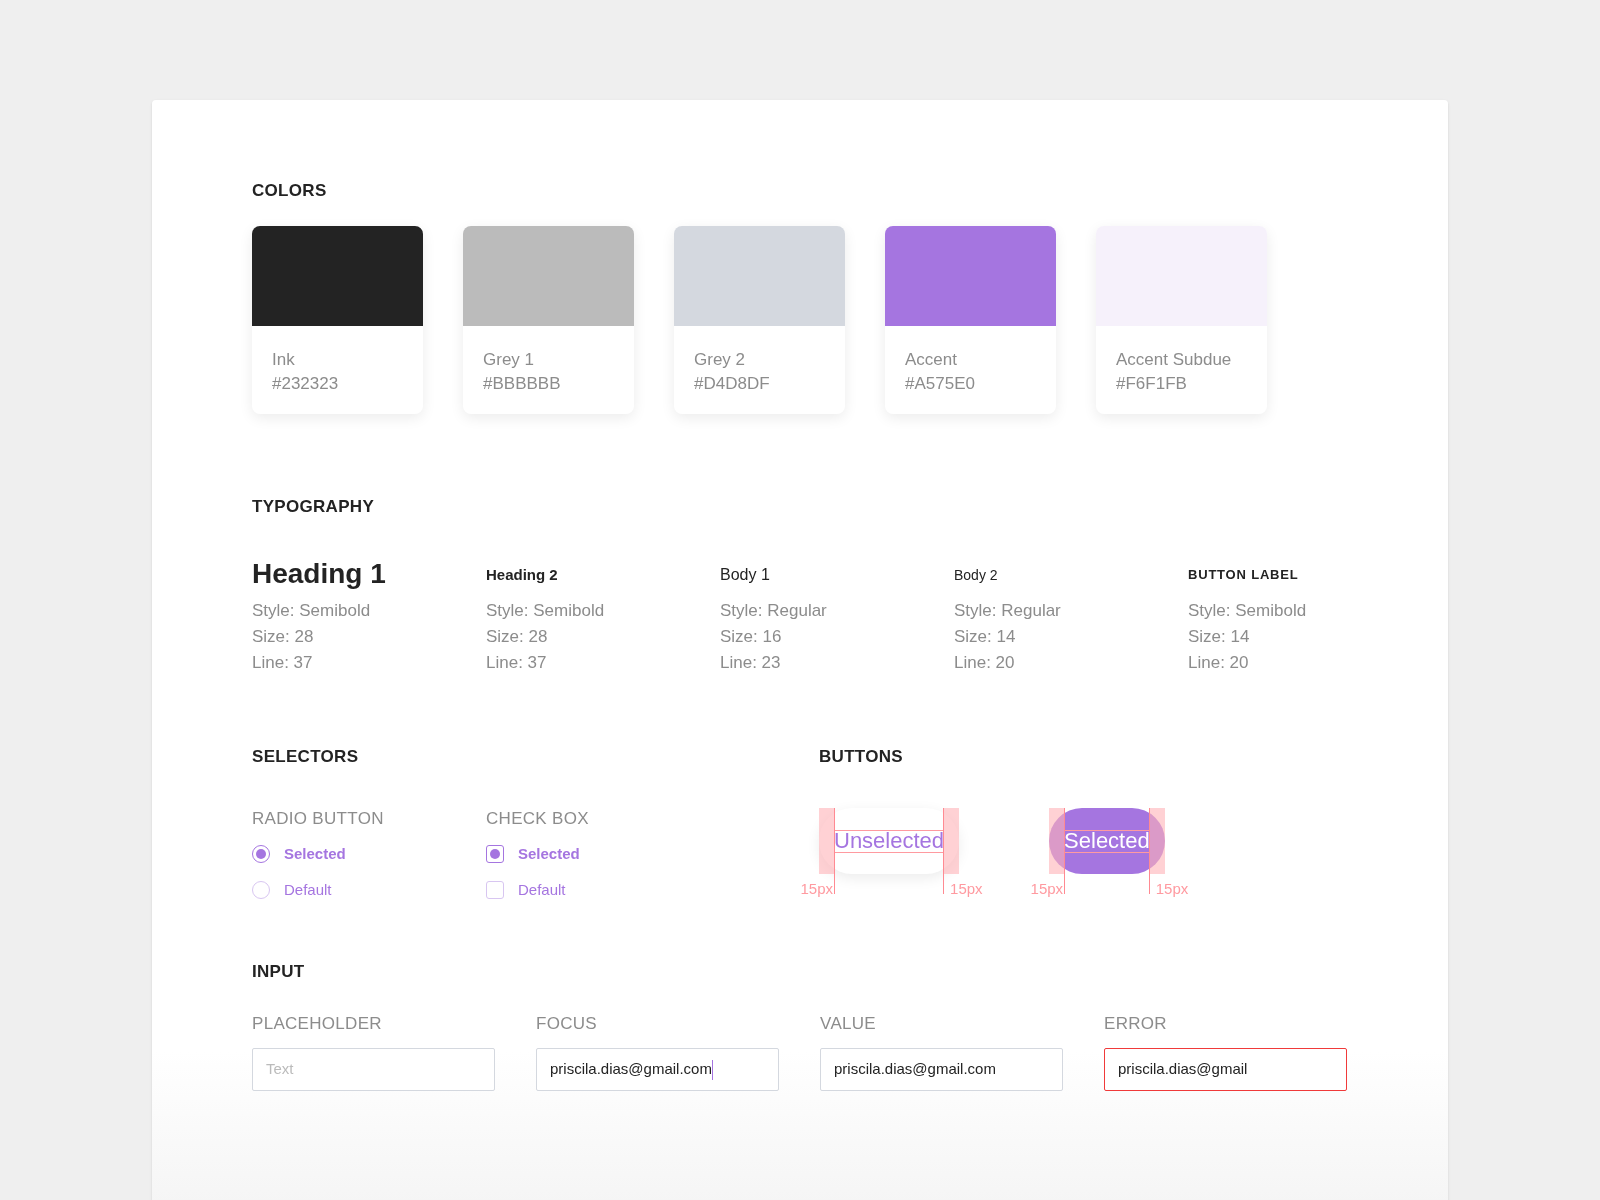  I want to click on section-title: TYPOGRAPHY, so click(314, 506).